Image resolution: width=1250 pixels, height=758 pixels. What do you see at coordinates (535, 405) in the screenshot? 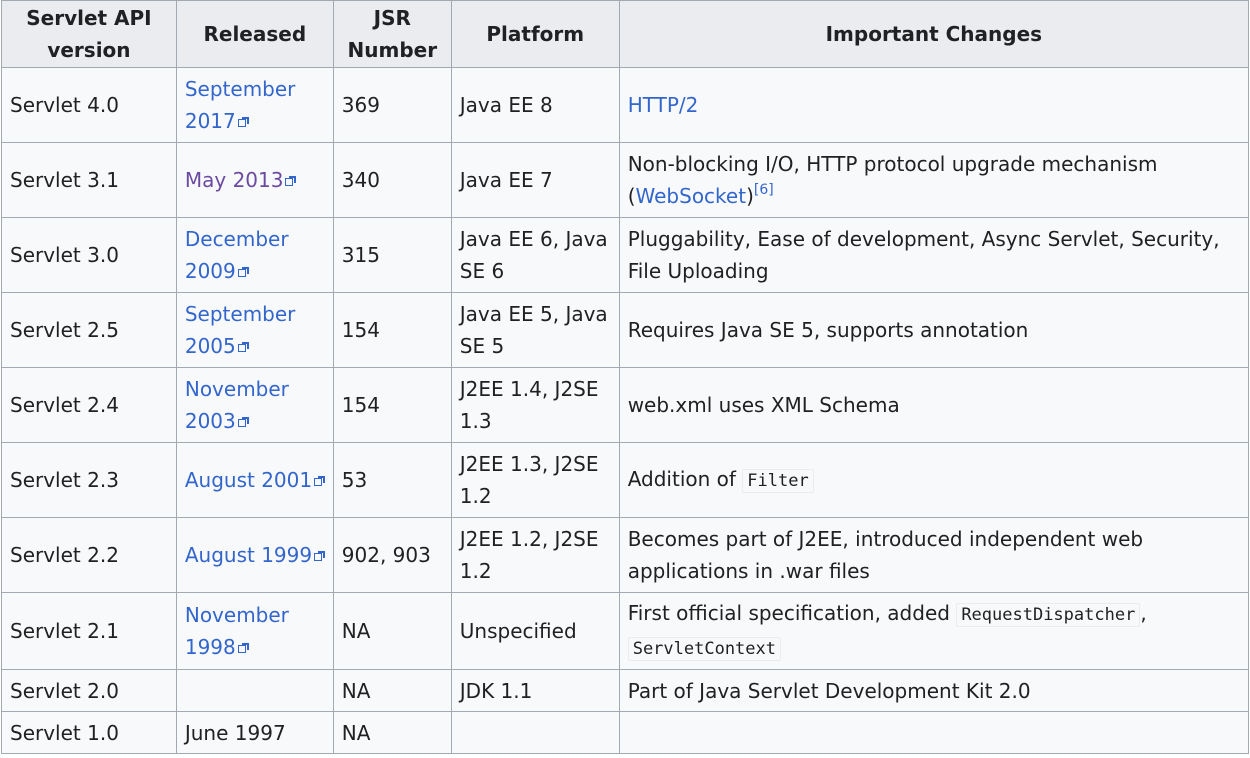
I see `platform-cell: J2EE 1.4, J2SE 1.3` at bounding box center [535, 405].